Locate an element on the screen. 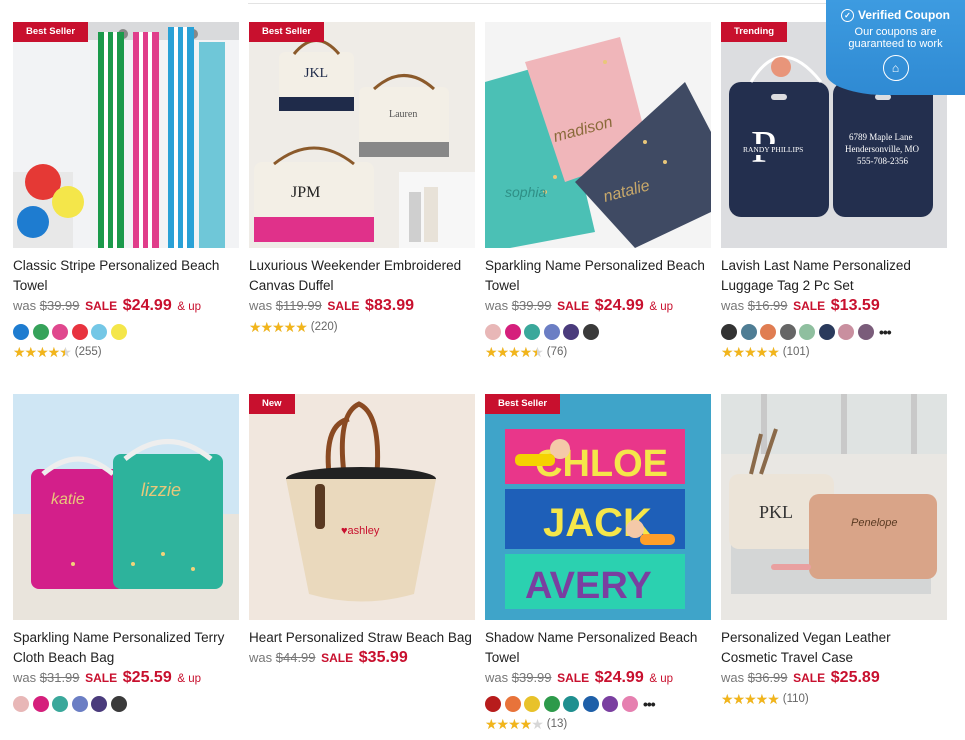 The height and width of the screenshot is (740, 965). svg-text: sophia is located at coordinates (525, 192).